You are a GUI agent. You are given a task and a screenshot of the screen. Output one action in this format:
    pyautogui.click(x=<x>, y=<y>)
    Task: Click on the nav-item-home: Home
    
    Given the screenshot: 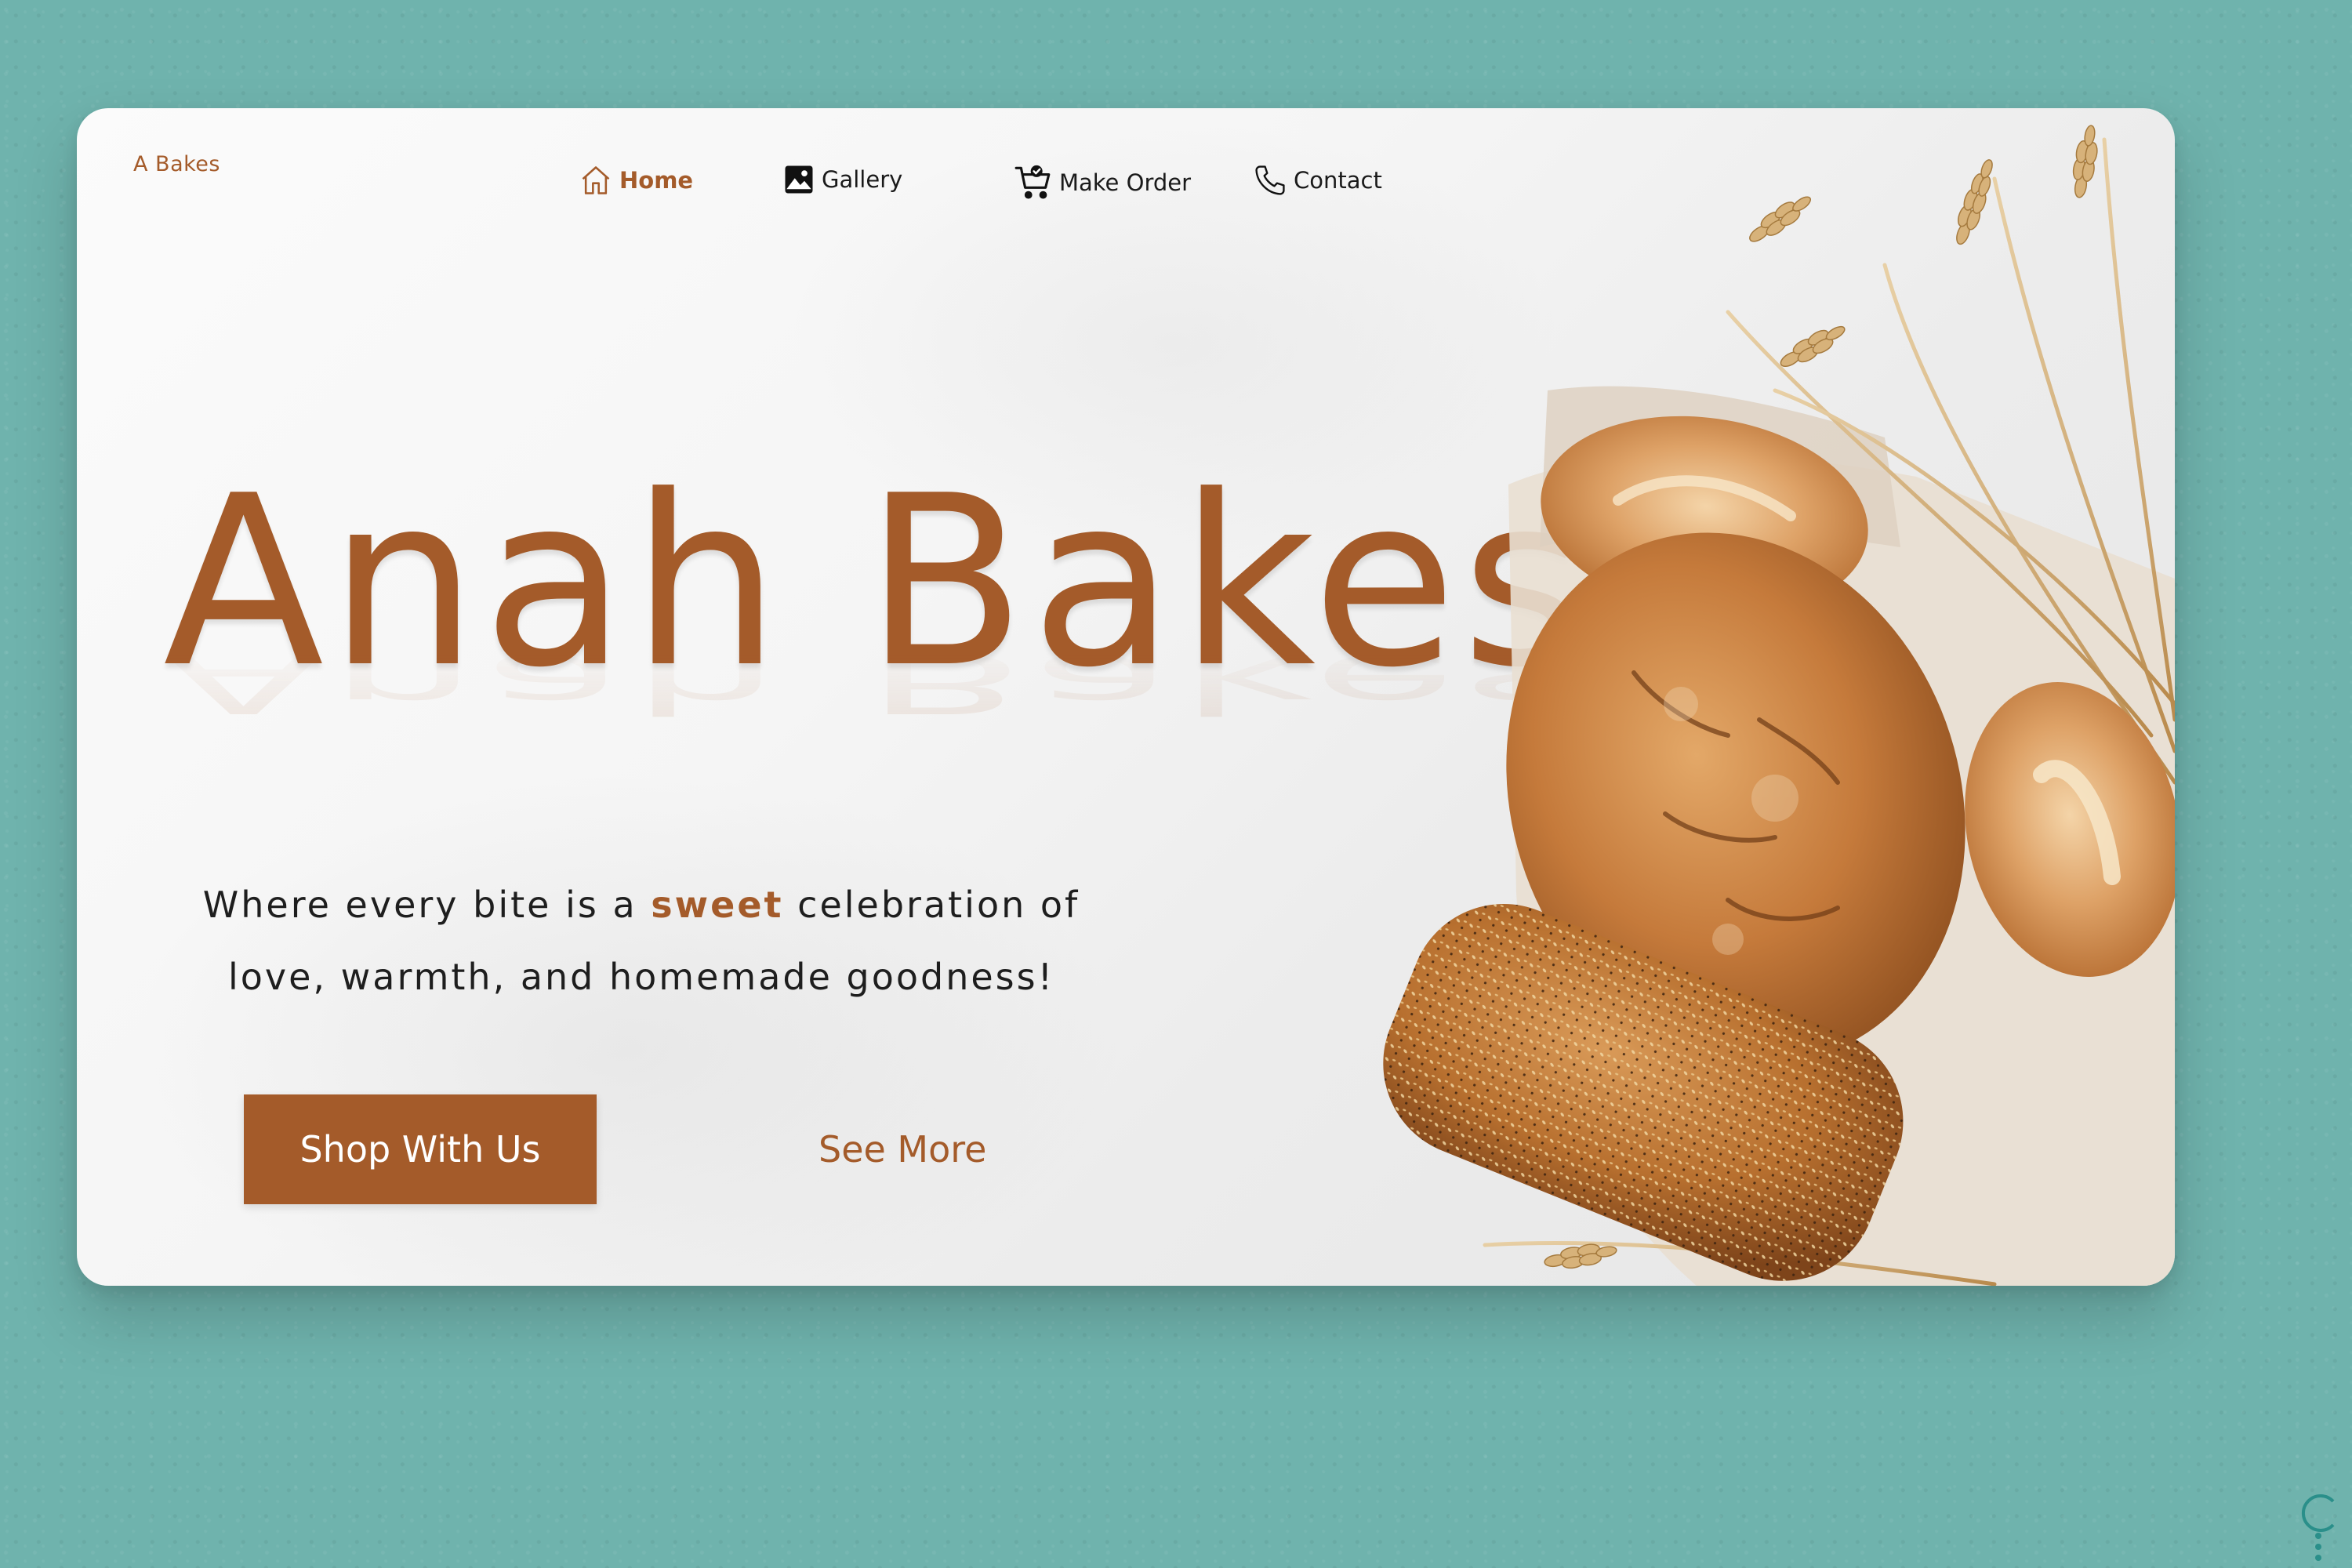 What is the action you would take?
    pyautogui.click(x=636, y=180)
    